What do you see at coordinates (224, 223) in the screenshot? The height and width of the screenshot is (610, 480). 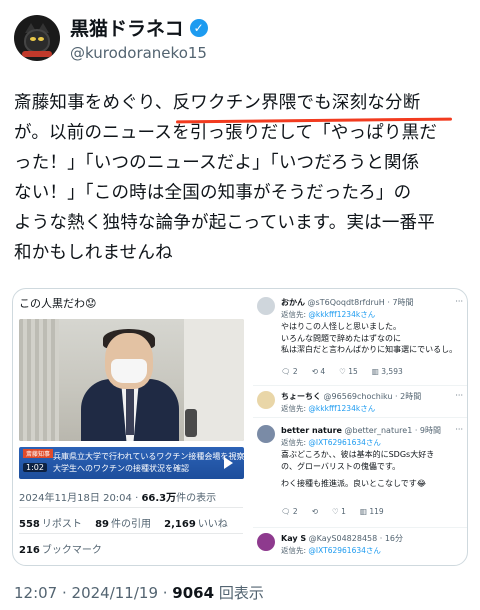 I see `post-line: ような熱く独特な論争が起こっています。実は一番平` at bounding box center [224, 223].